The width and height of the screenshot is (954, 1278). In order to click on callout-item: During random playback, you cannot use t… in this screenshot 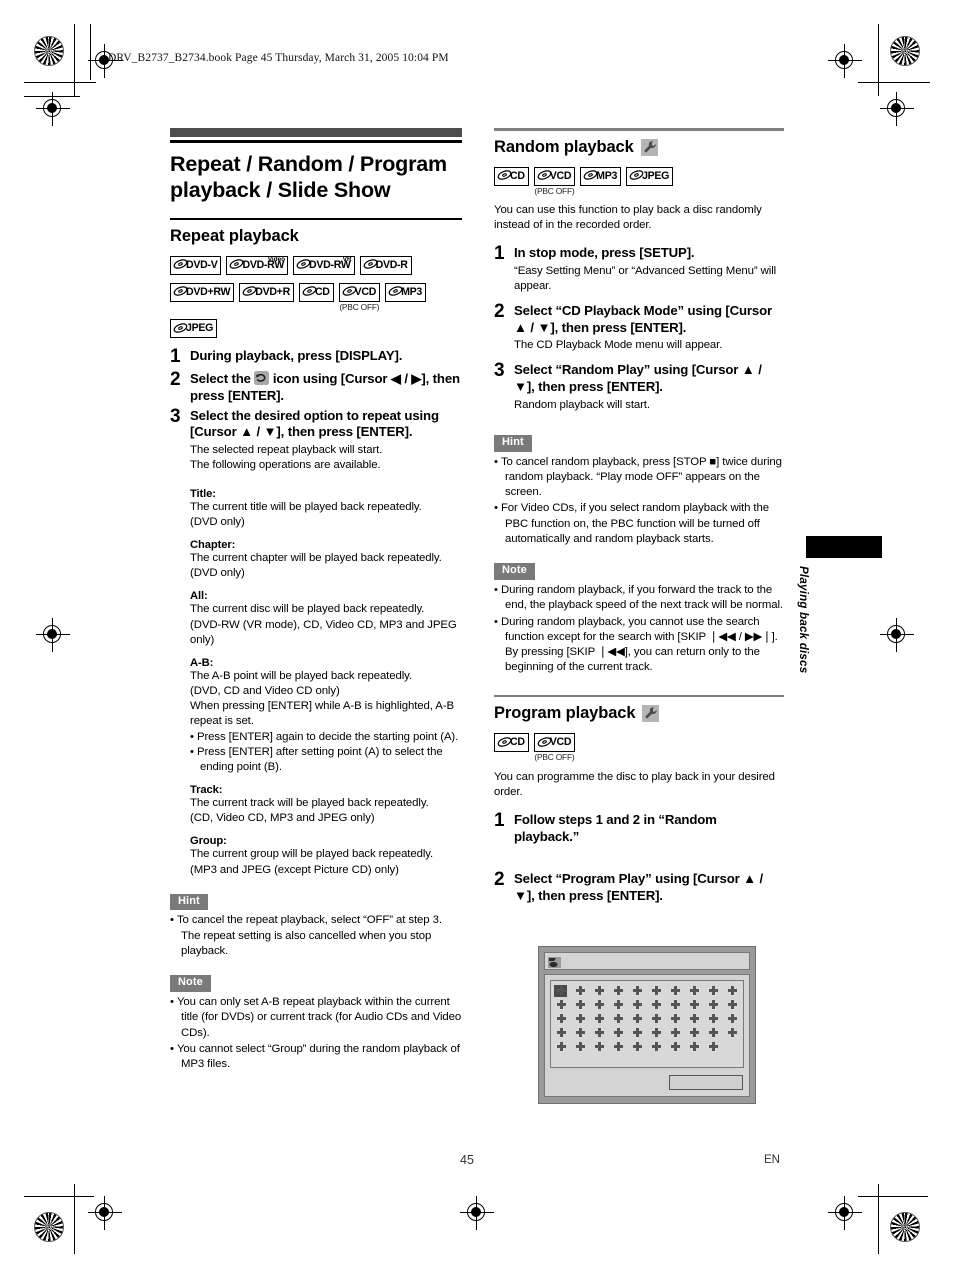, I will do `click(639, 645)`.